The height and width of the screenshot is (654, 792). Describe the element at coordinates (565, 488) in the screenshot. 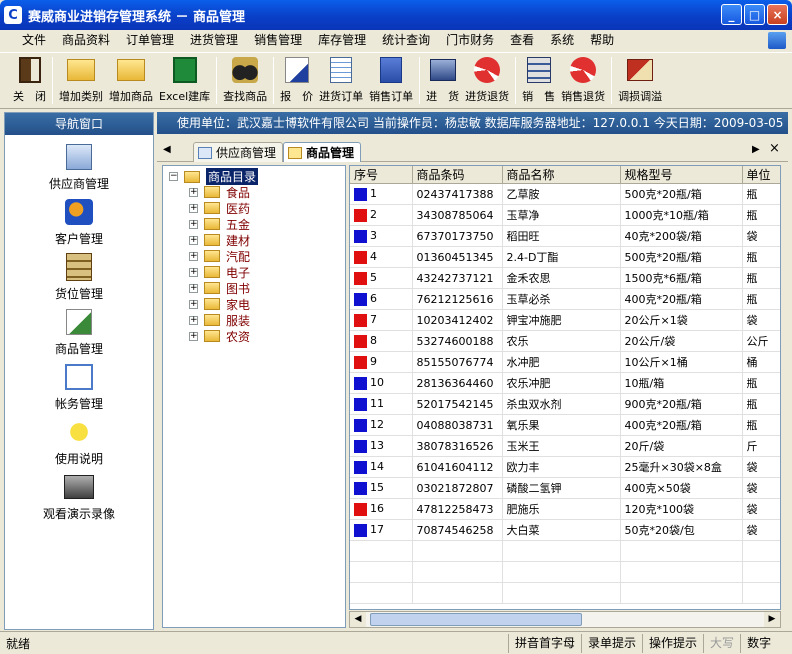

I see `table-row: 15 03021872807 磷酸二氢钾 400克×50袋袋` at that location.